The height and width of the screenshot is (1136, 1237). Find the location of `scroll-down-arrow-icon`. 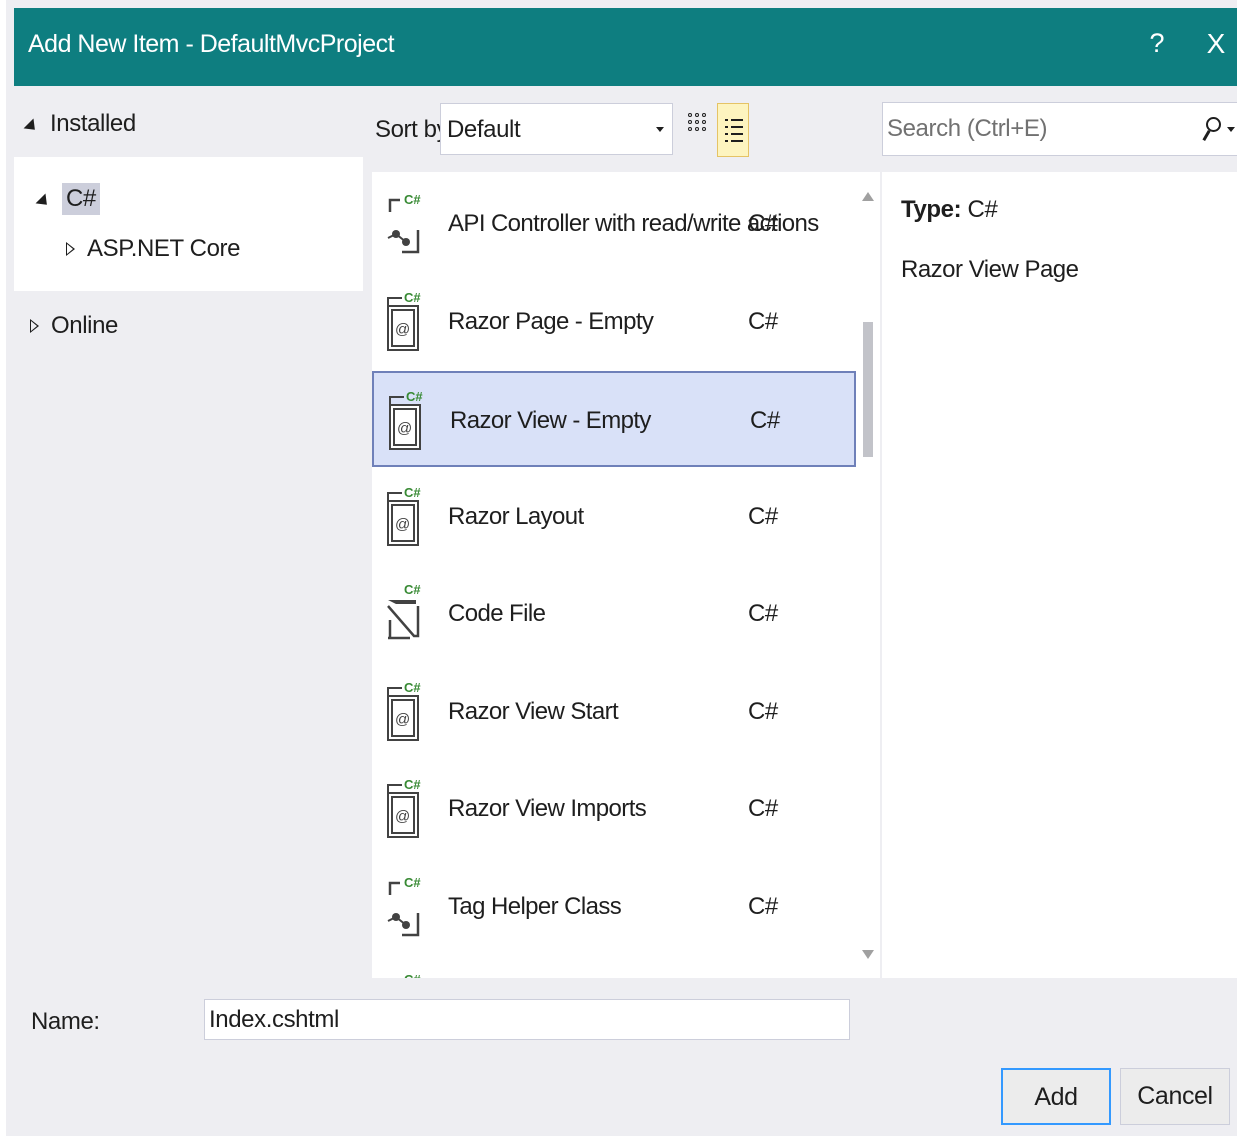

scroll-down-arrow-icon is located at coordinates (868, 954).